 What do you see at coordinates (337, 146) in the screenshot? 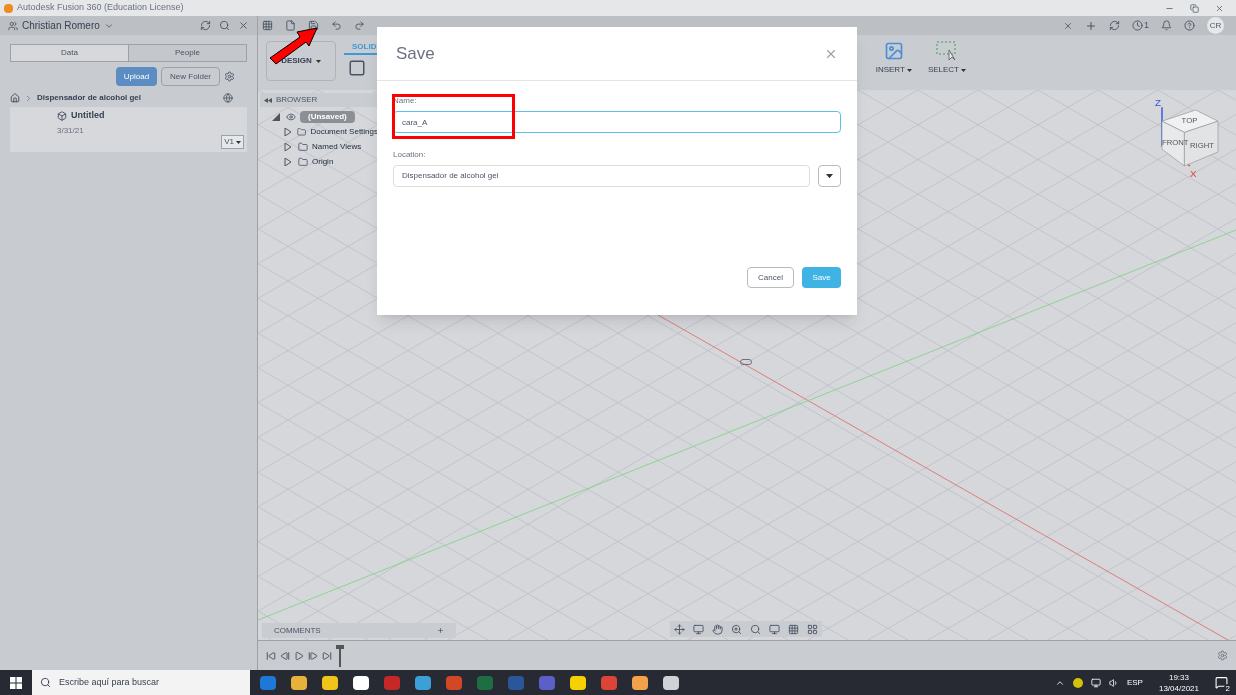
I see `tree-item: Named Views` at bounding box center [337, 146].